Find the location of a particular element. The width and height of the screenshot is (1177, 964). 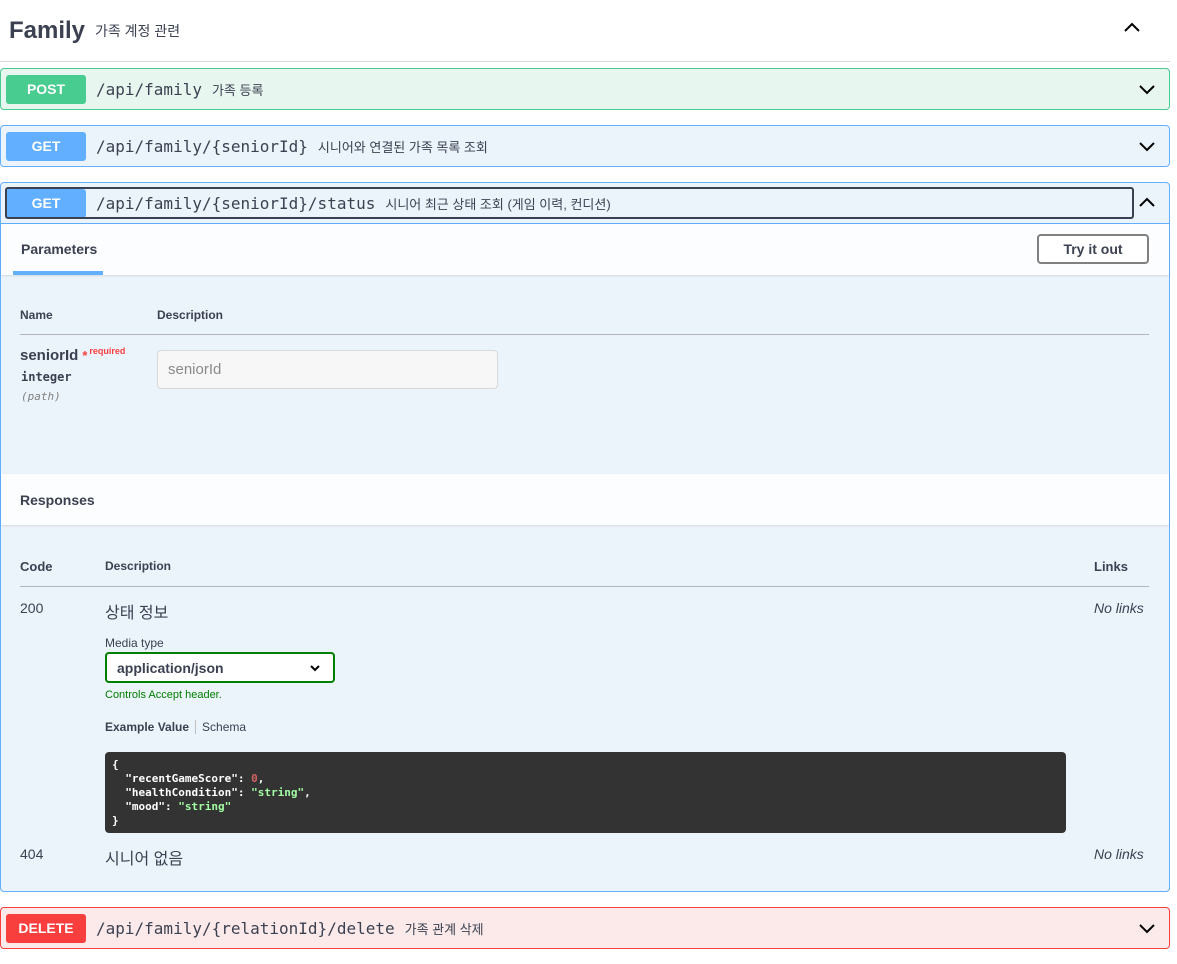

response-code: 200 is located at coordinates (32, 608).